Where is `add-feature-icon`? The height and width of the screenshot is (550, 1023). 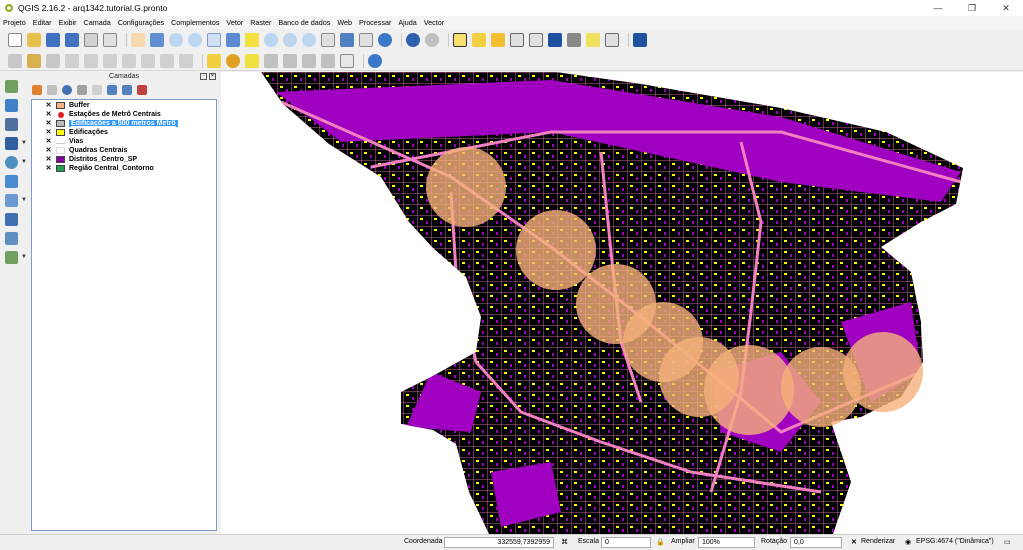 add-feature-icon is located at coordinates (72, 60).